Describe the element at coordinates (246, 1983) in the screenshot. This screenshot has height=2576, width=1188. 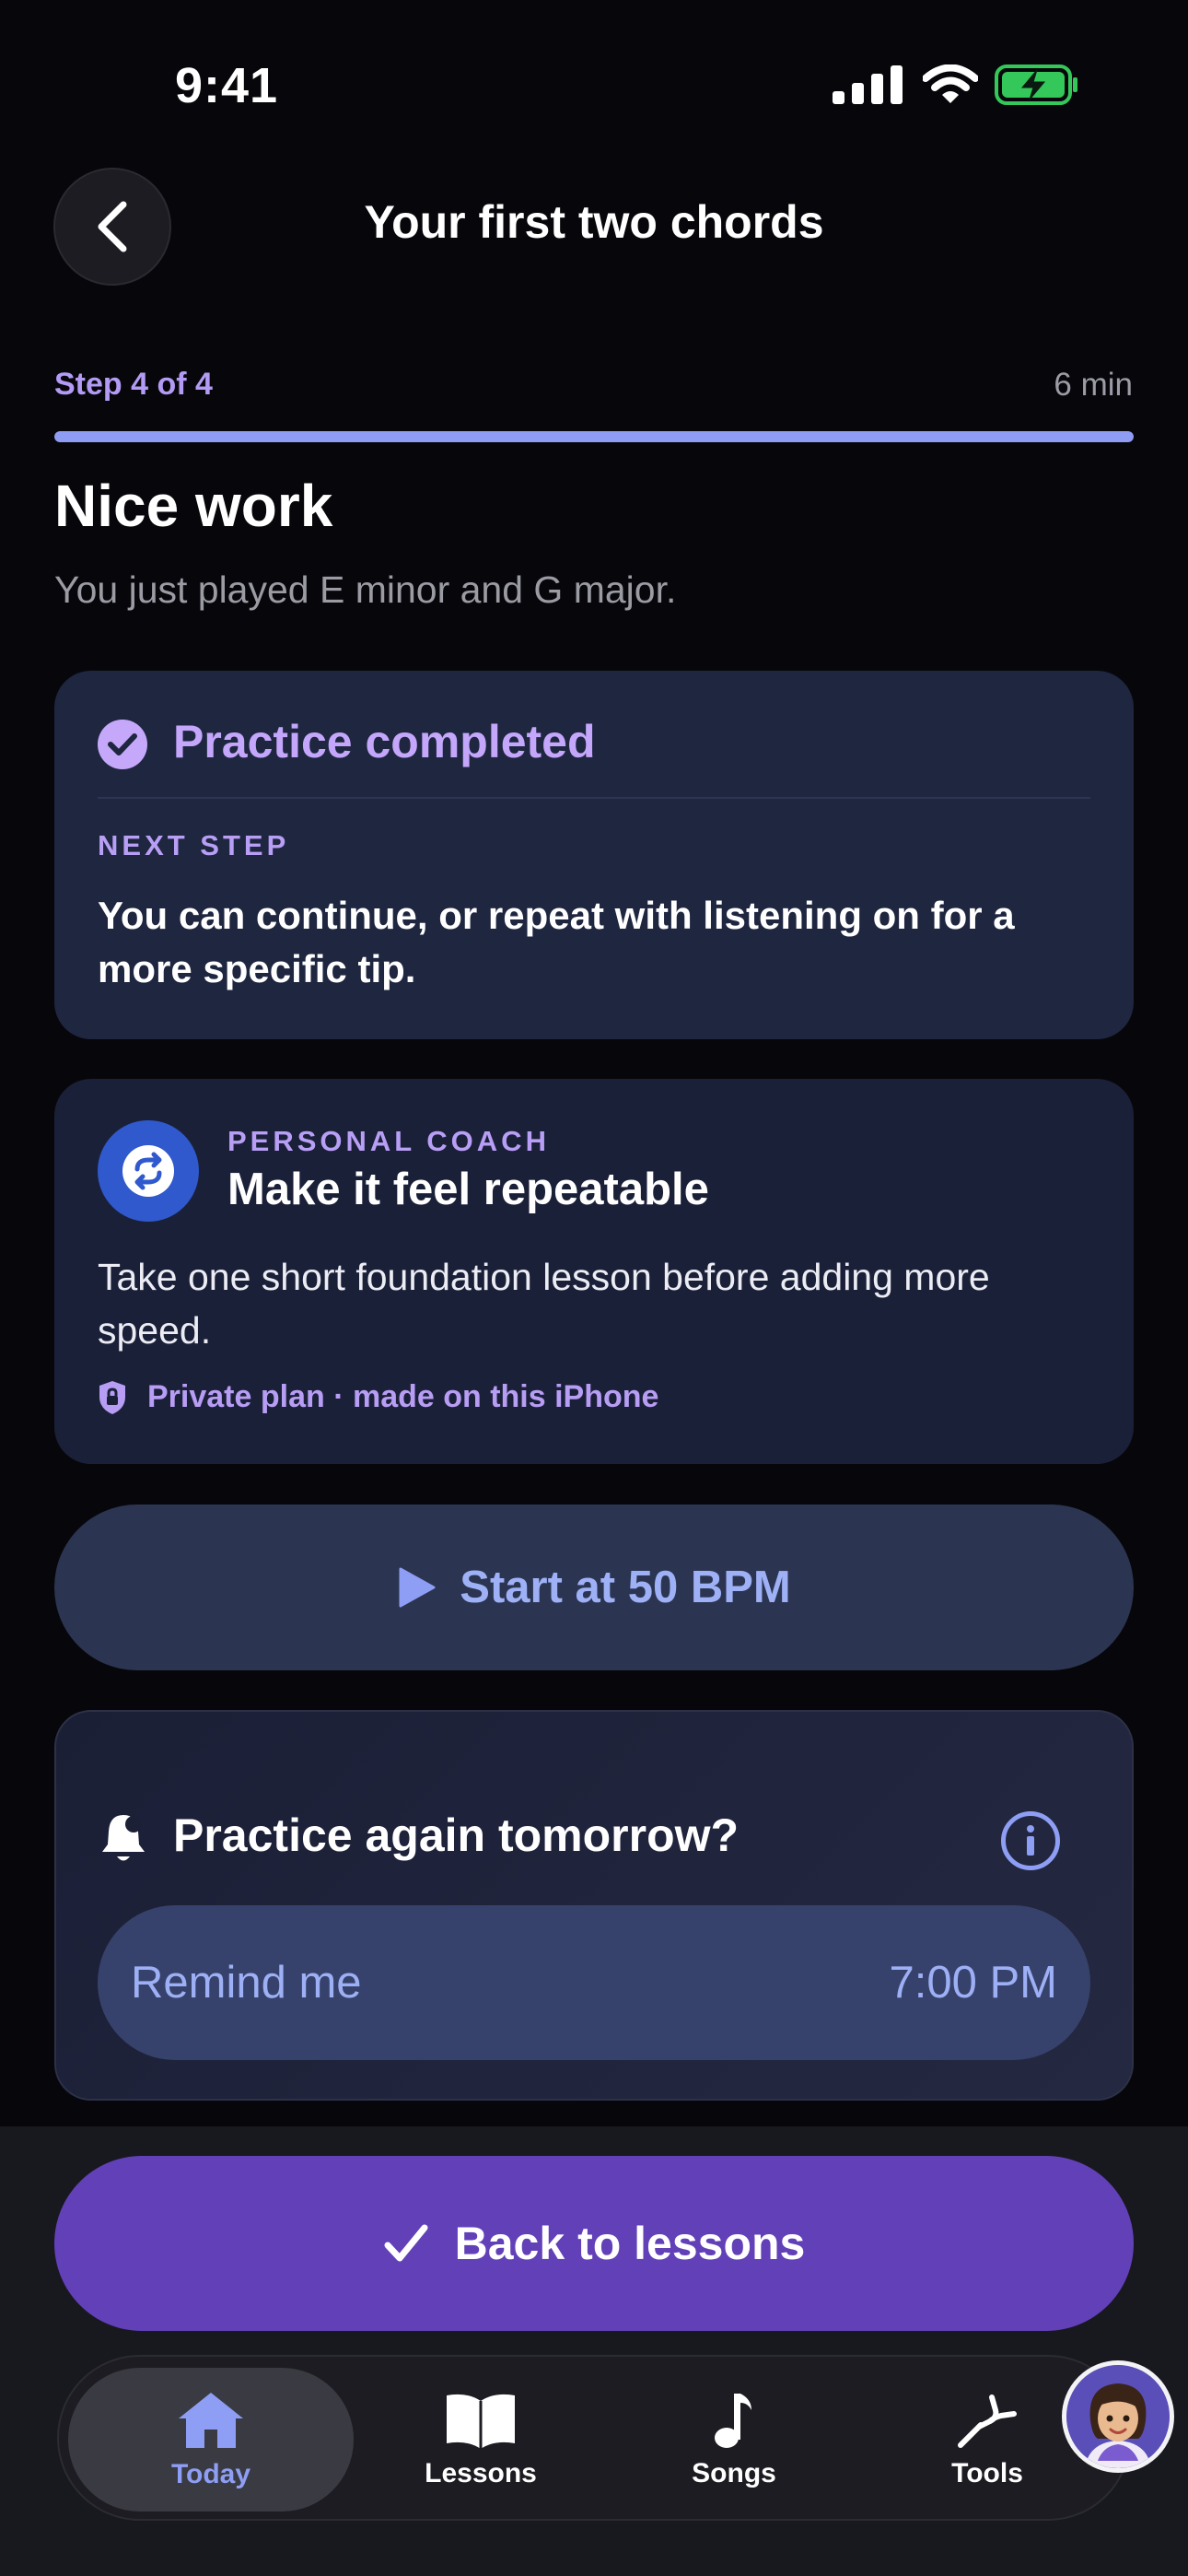
I see `remind-me-label: Remind me` at that location.